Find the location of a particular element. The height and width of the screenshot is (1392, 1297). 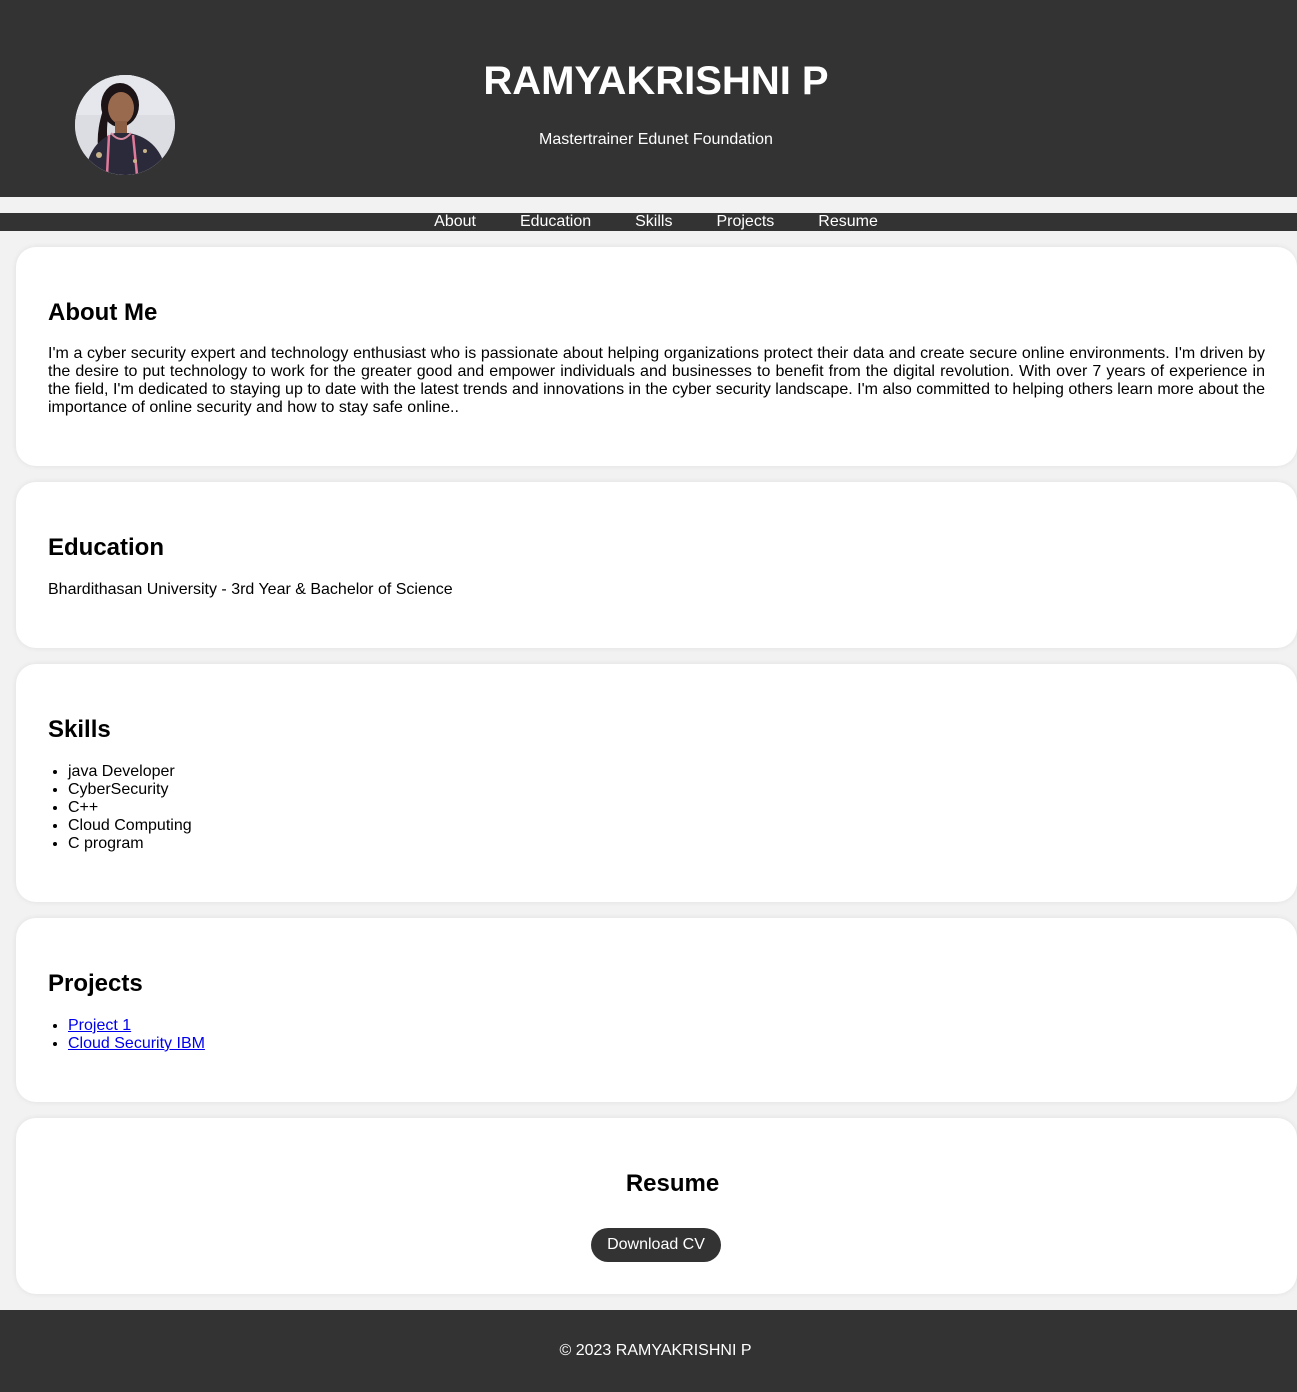

nav-link-education: Education is located at coordinates (555, 222).